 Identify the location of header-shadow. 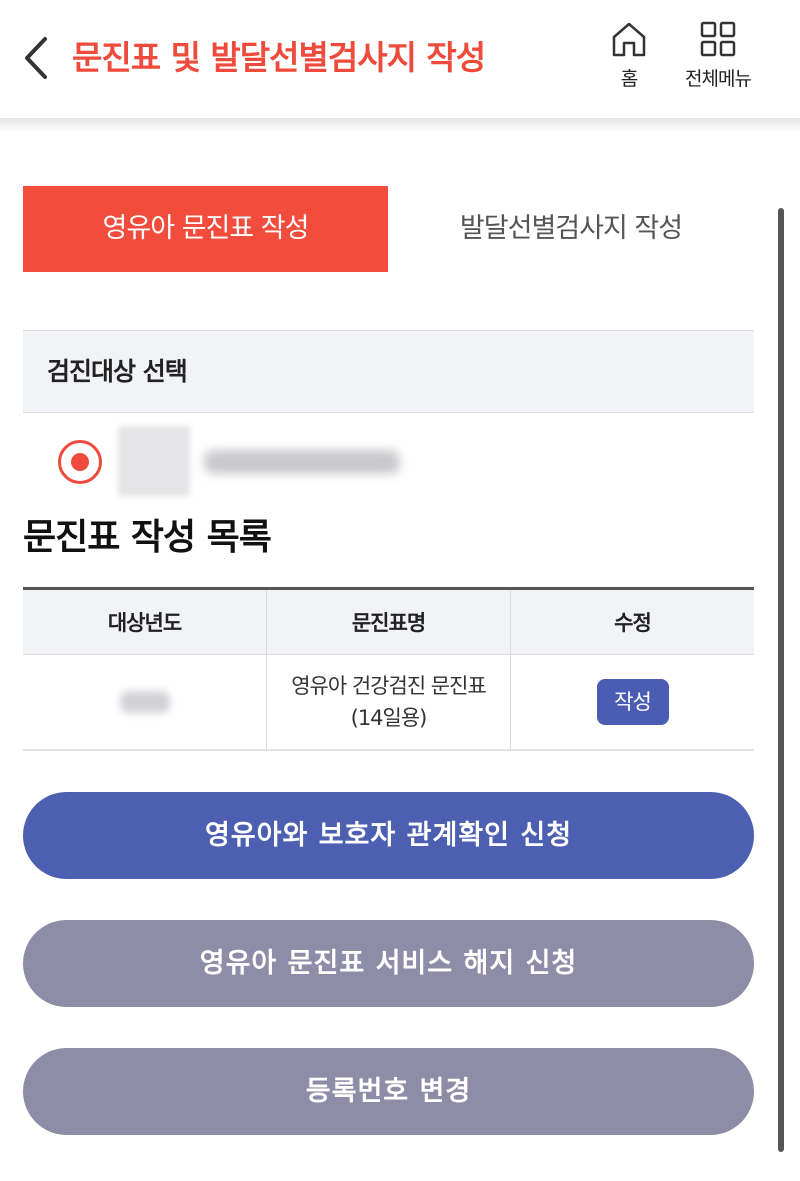
(400, 125).